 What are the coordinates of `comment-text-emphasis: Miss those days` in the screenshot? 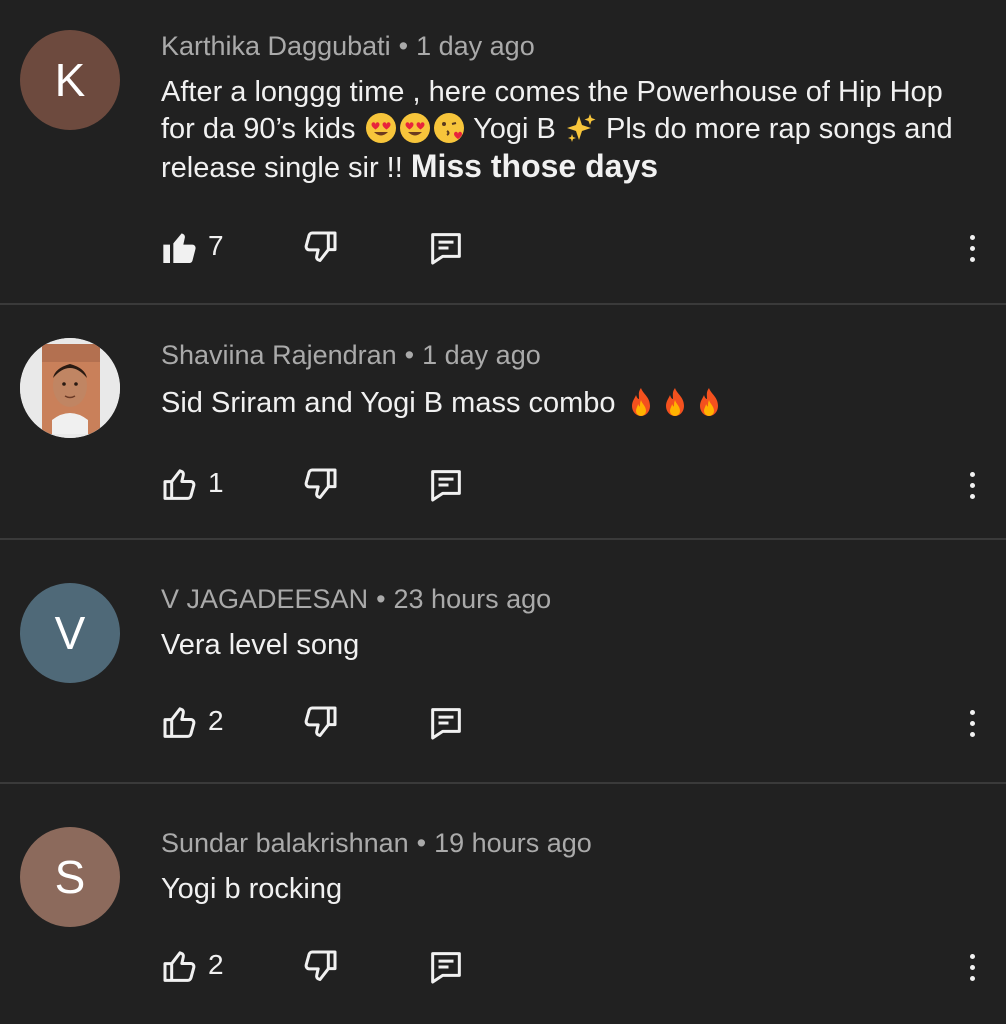 It's located at (534, 166).